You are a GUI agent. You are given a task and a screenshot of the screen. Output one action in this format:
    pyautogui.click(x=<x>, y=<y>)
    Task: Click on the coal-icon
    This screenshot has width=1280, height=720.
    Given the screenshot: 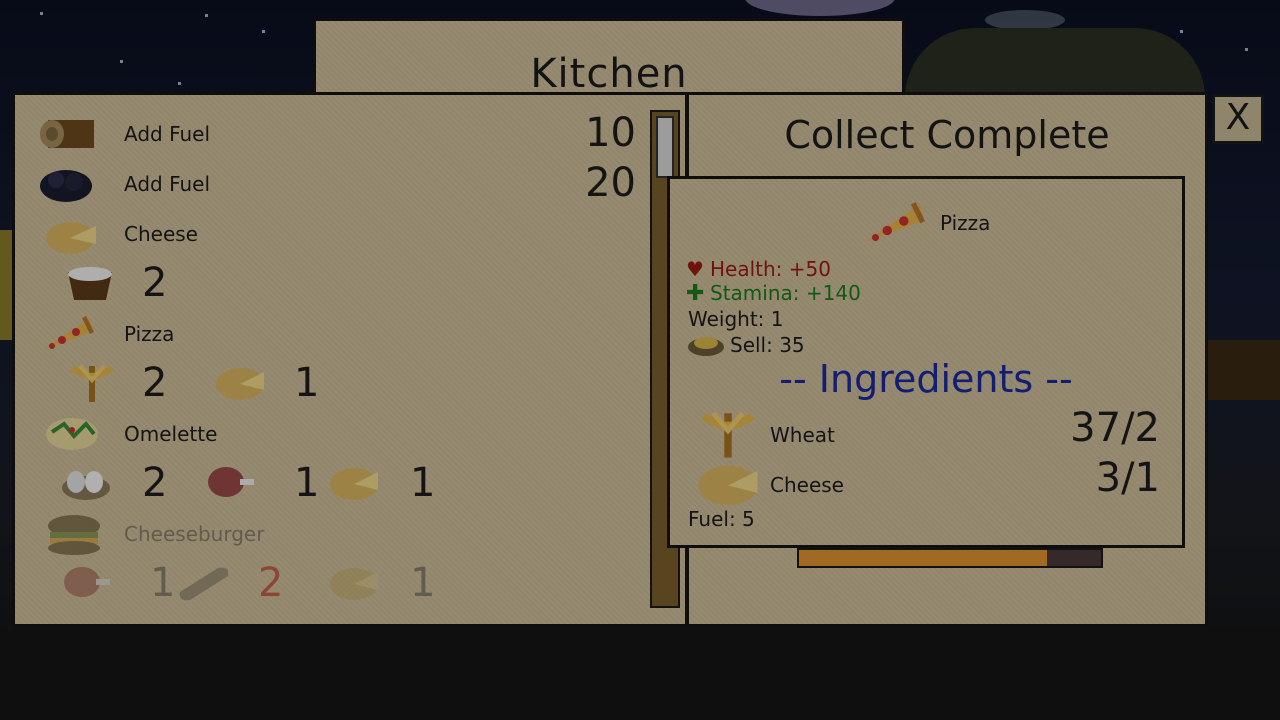 What is the action you would take?
    pyautogui.click(x=66, y=186)
    